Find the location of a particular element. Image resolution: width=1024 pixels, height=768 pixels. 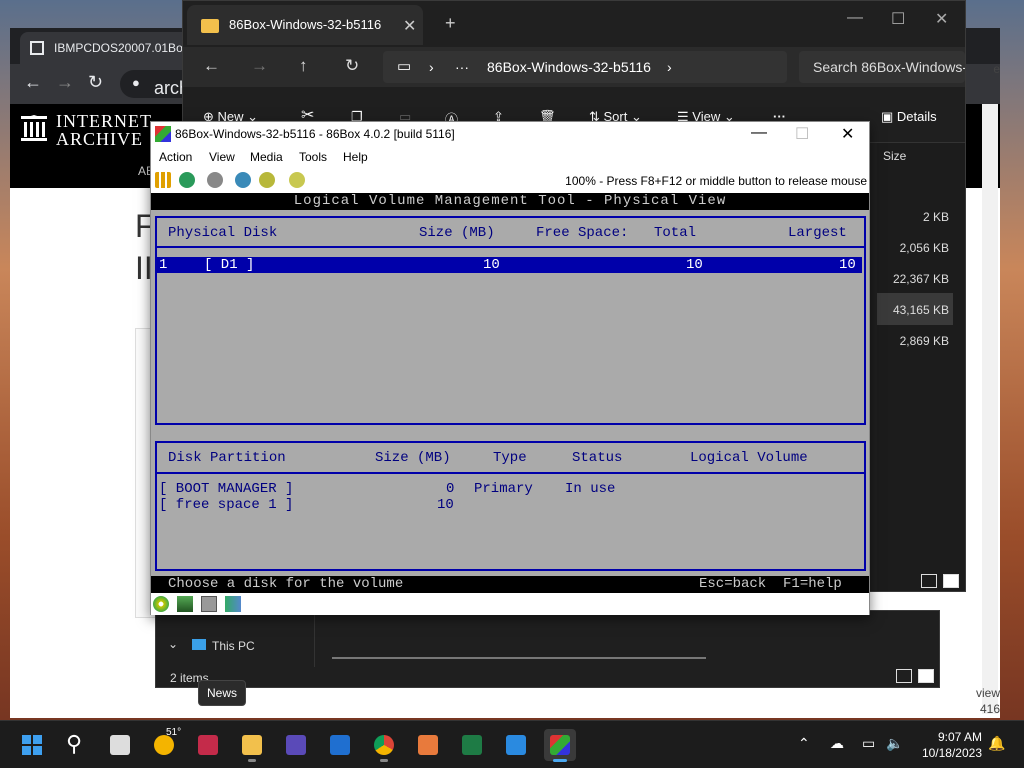

taskbar-app is located at coordinates (208, 745).